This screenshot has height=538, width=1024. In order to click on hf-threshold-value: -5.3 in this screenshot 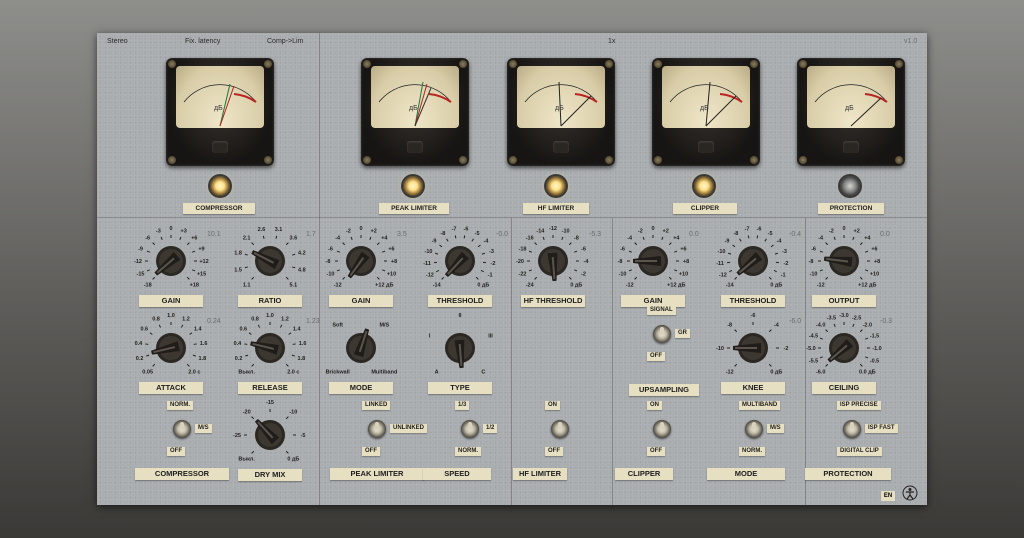, I will do `click(595, 234)`.